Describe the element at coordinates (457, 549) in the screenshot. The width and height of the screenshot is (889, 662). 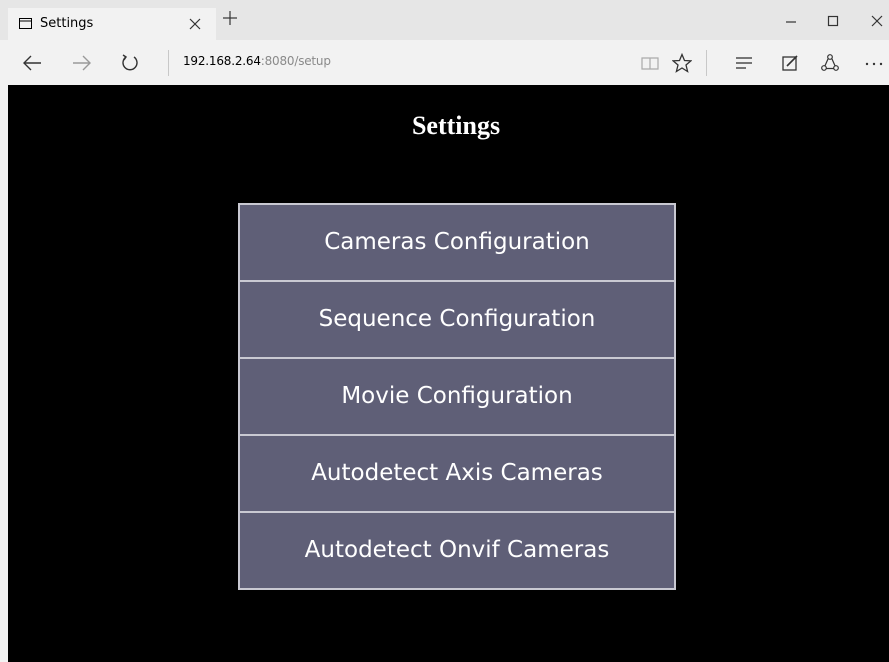
I see `autodetect-onvif-cameras-button: Autodetect Onvif Cameras` at that location.